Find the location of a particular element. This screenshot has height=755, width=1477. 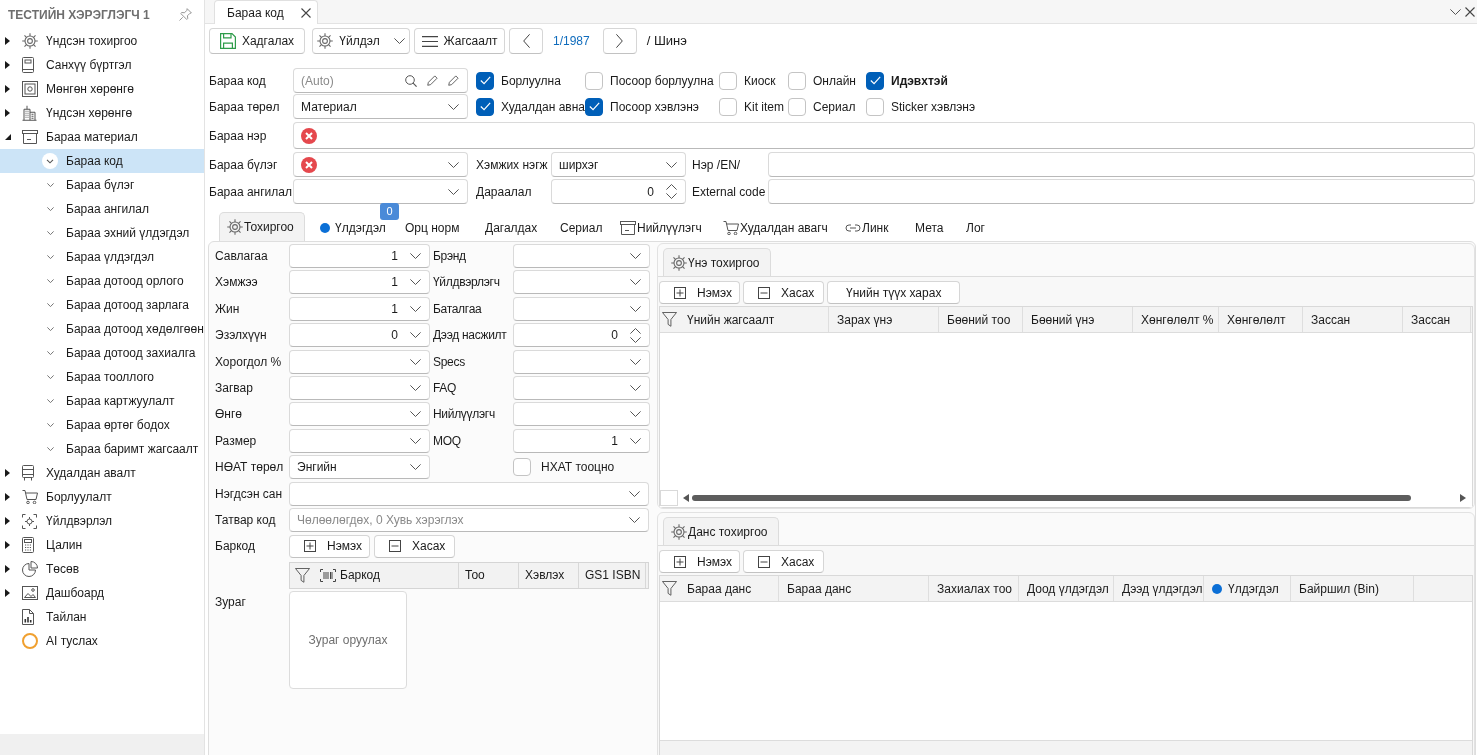

tree-item: Бараа дотоод зарлага is located at coordinates (102, 305).